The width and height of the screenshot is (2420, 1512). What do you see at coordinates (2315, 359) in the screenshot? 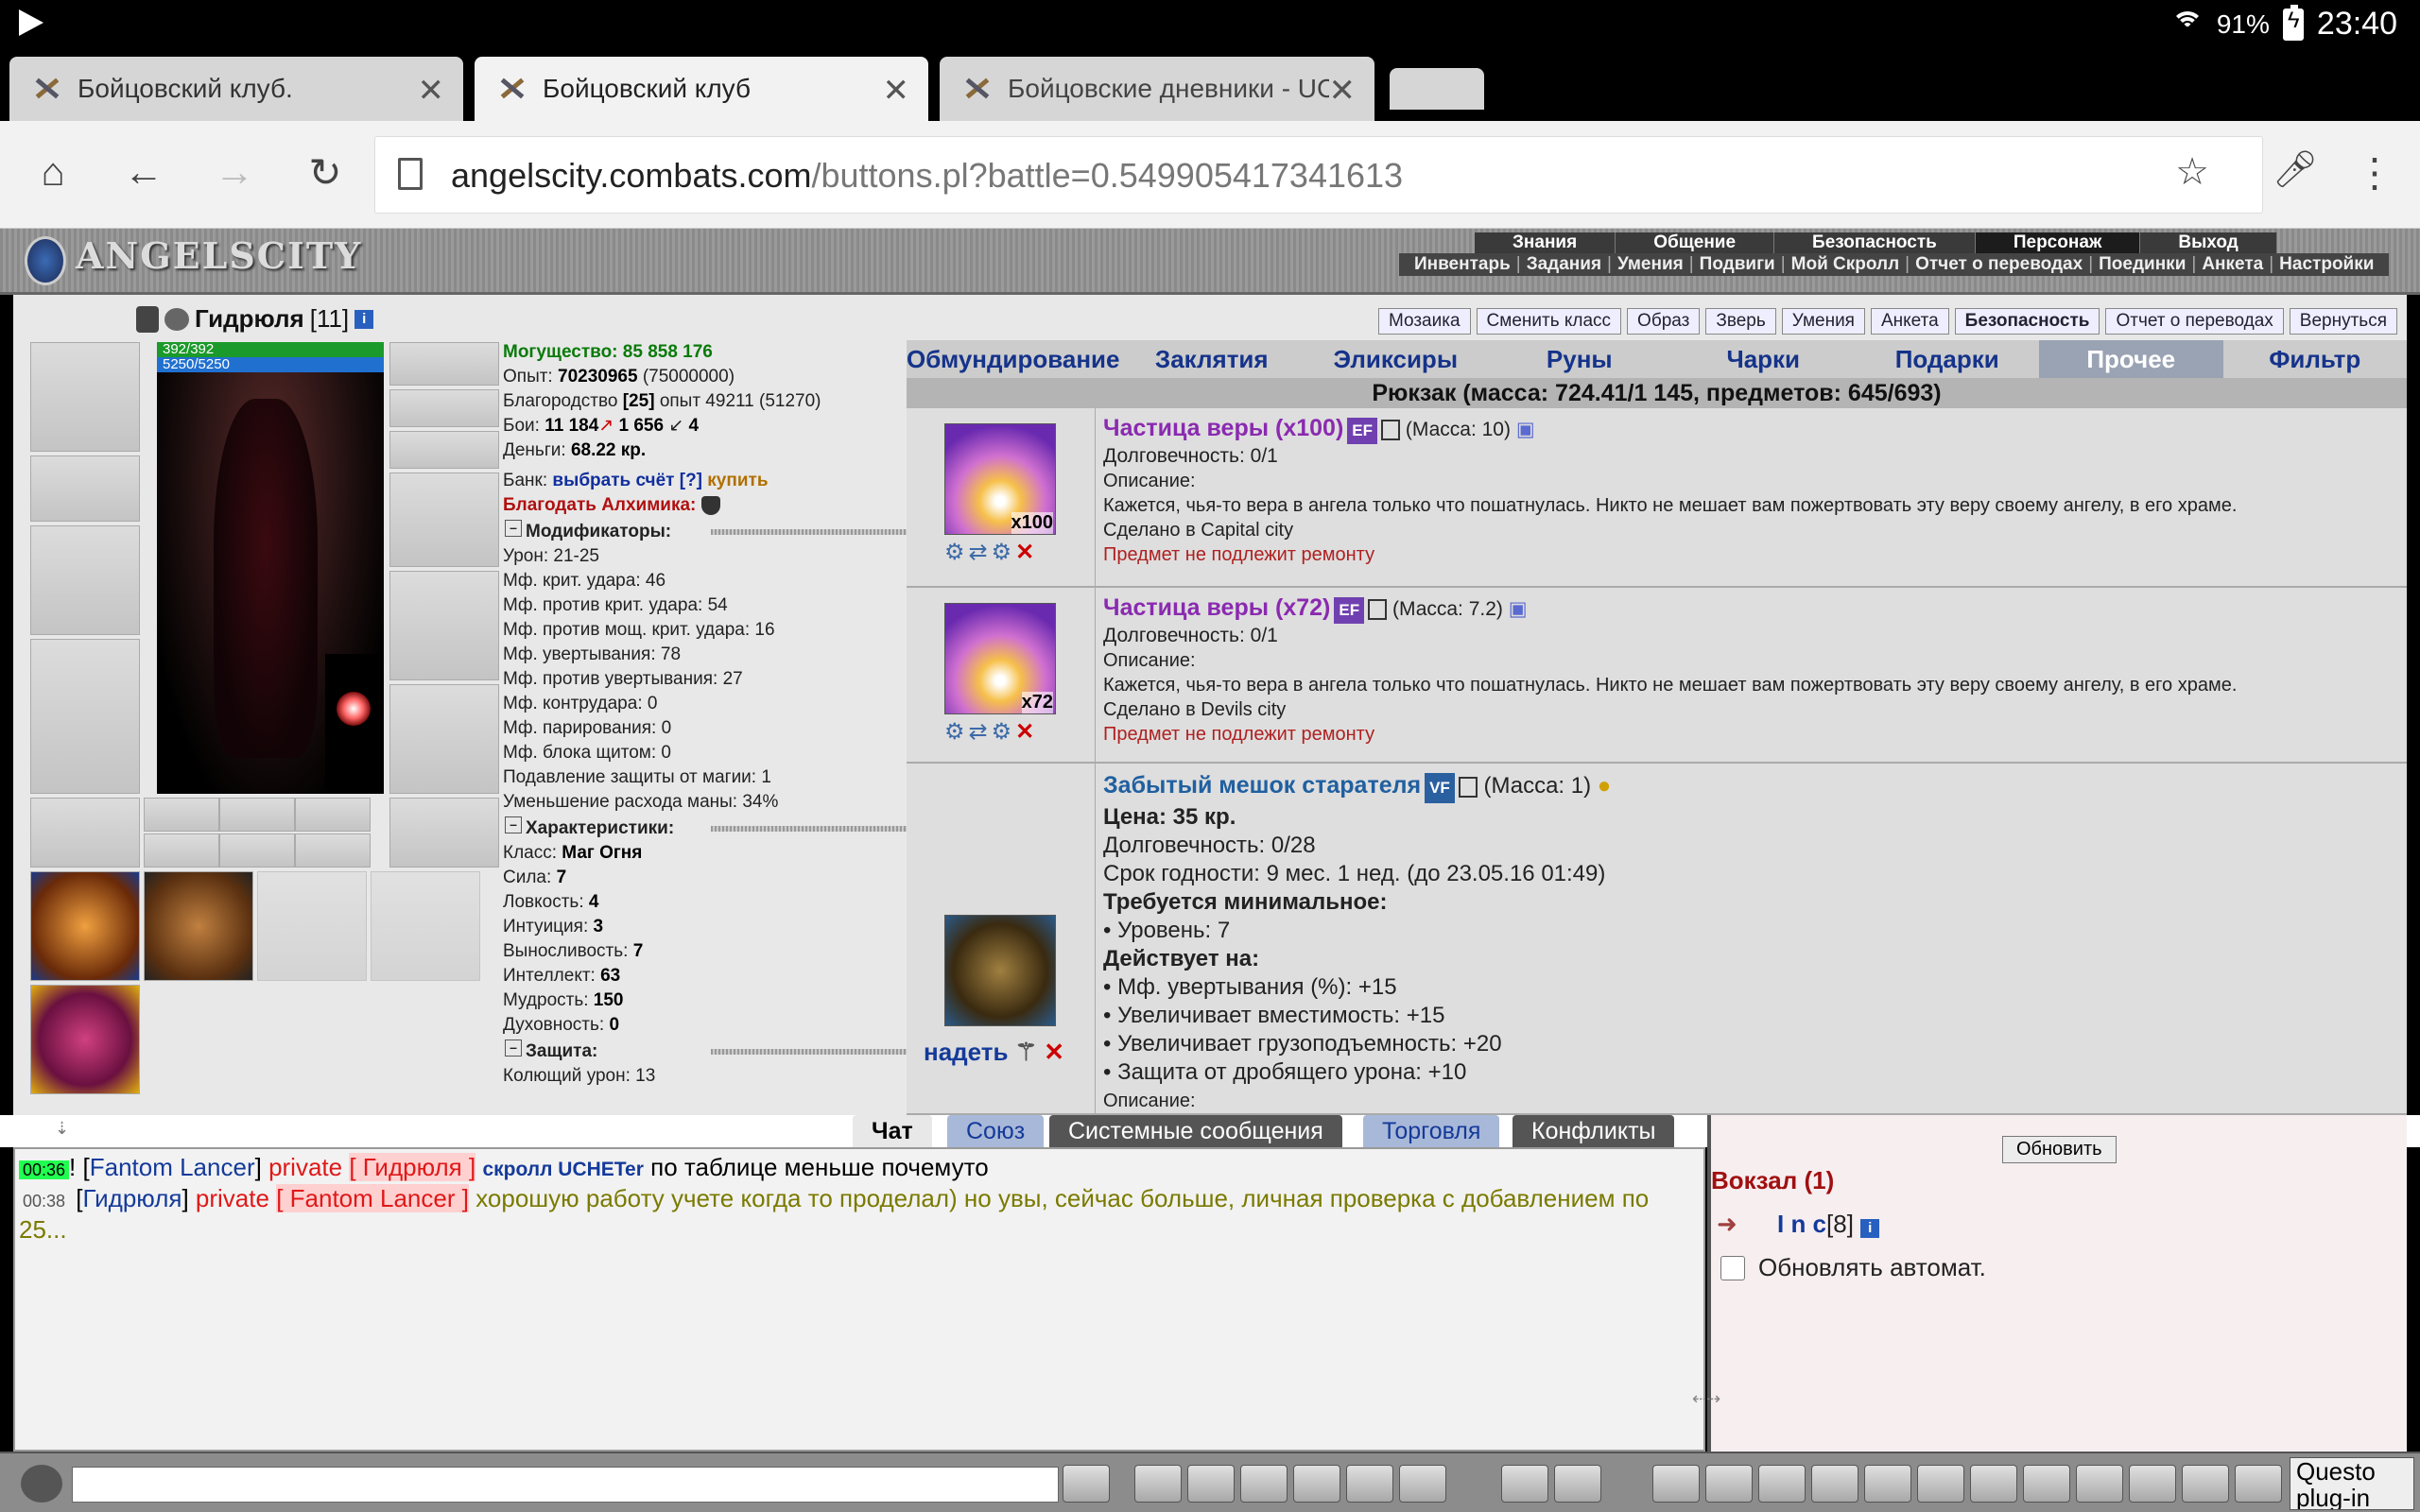
I see `tab-filter: Фильтр` at bounding box center [2315, 359].